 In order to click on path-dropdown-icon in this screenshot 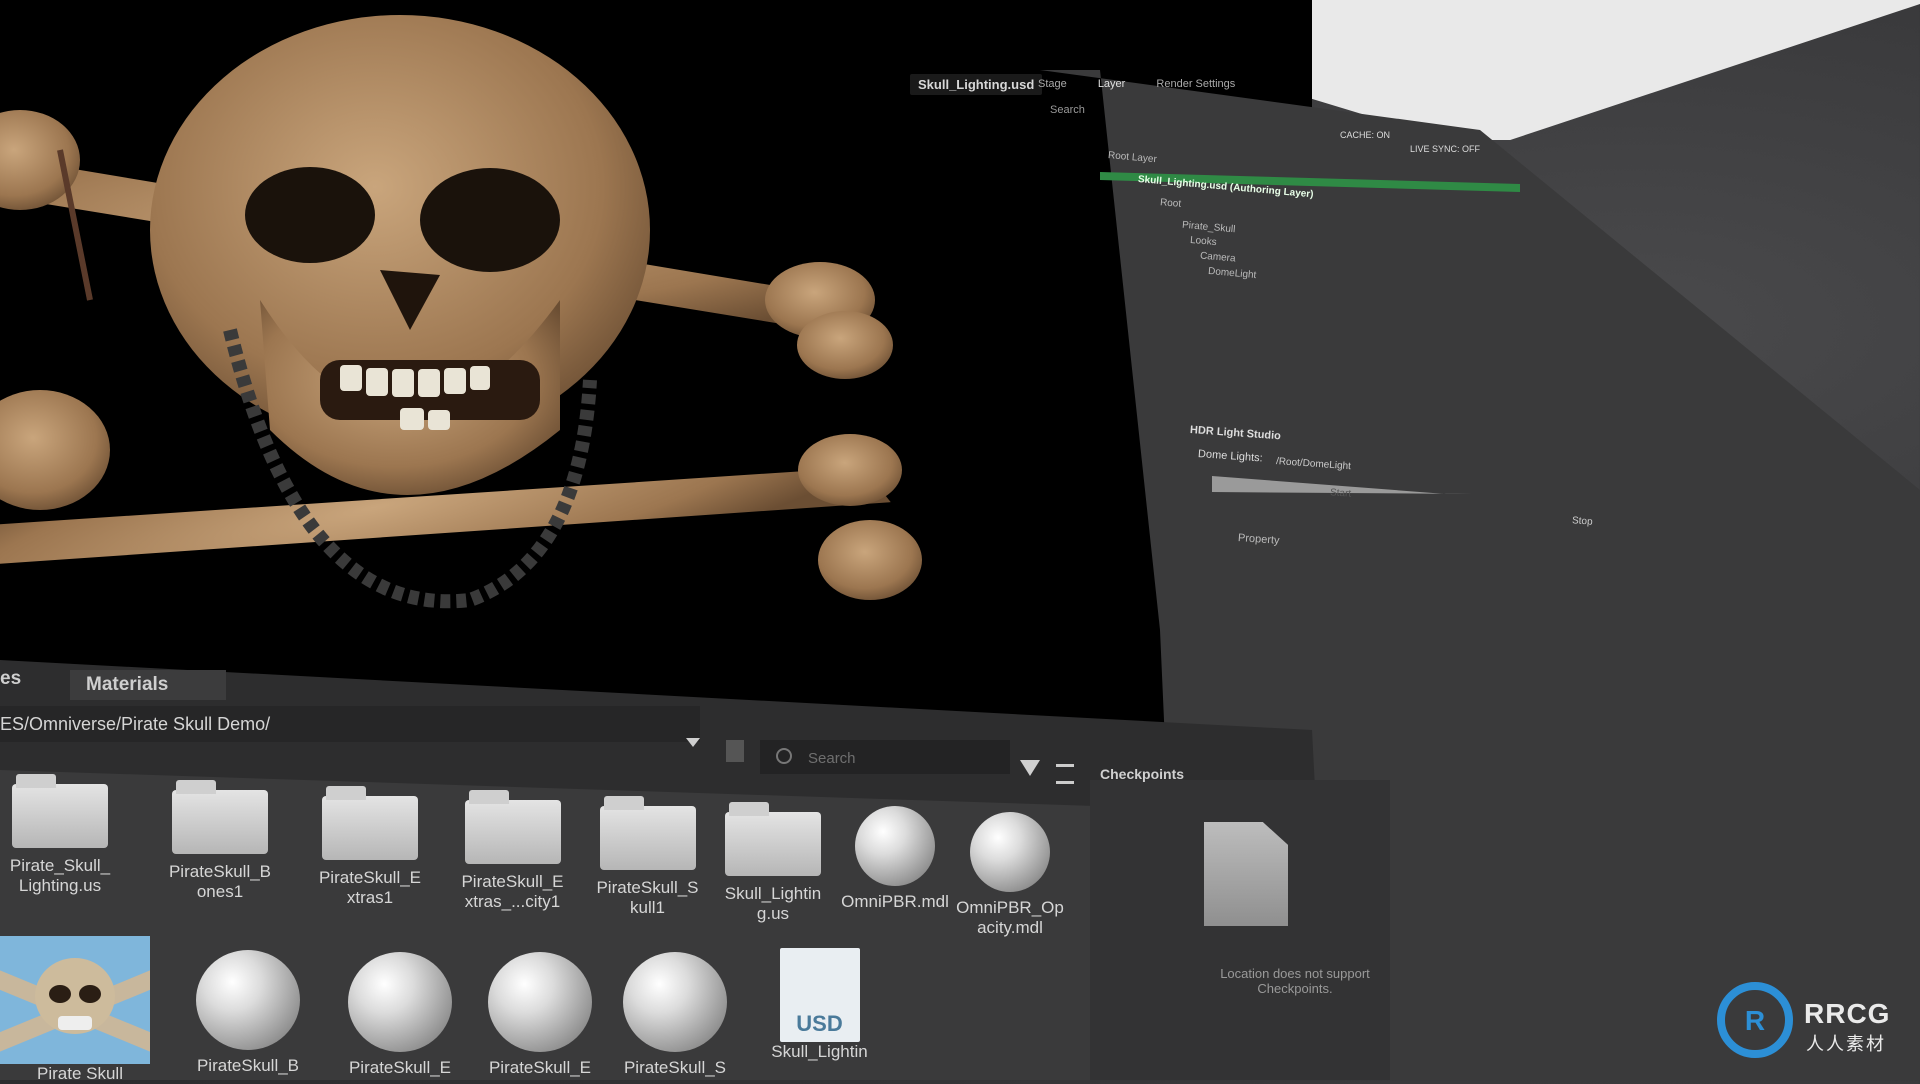, I will do `click(693, 742)`.